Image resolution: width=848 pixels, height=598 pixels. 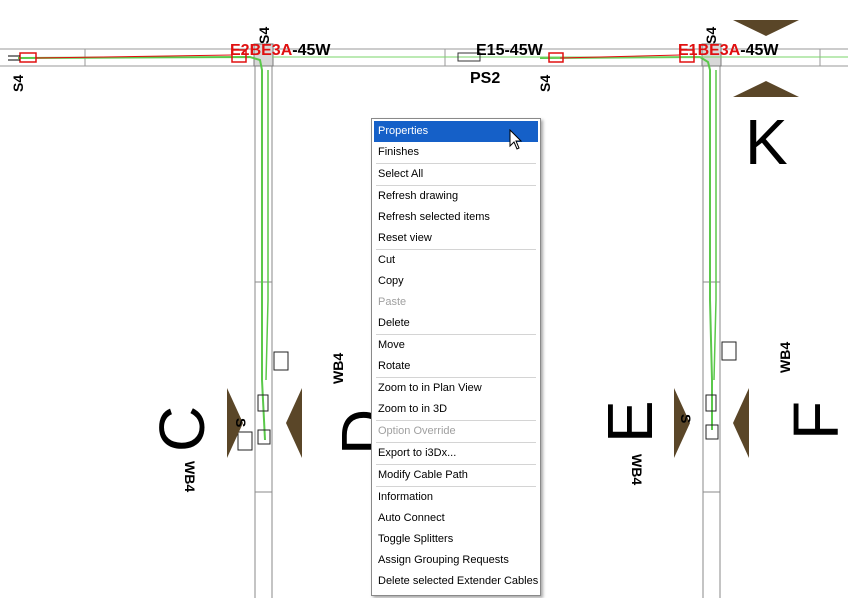 I want to click on mouse-pointer-icon, so click(x=516, y=139).